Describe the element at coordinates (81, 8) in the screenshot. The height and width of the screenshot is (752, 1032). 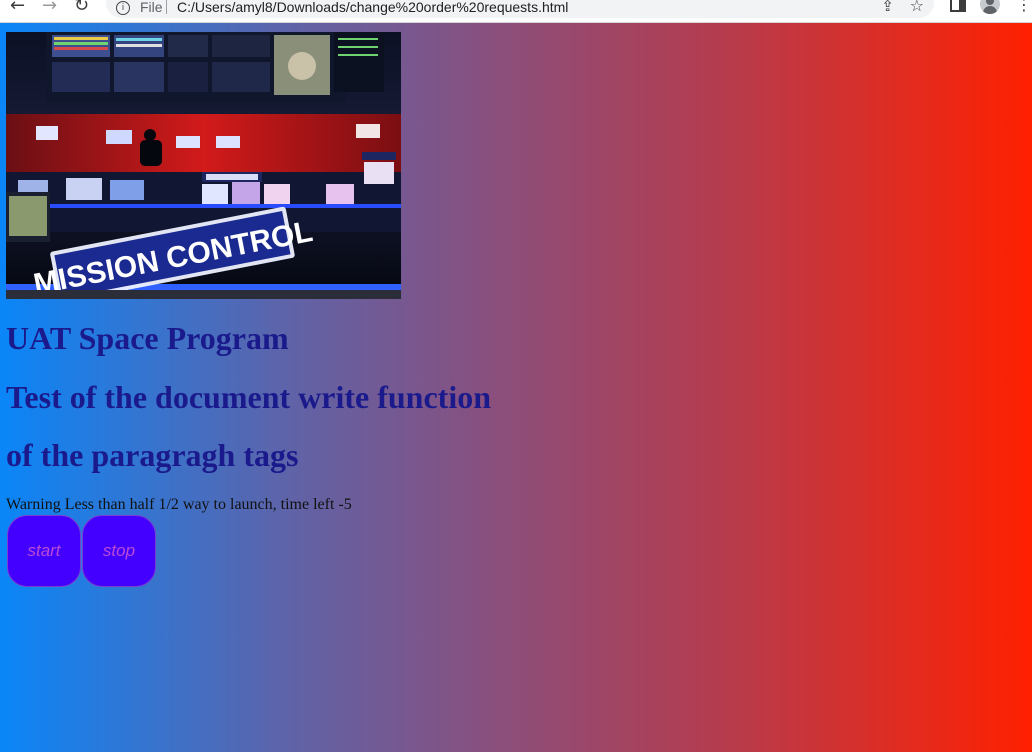
I see `reload-icon: ↻` at that location.